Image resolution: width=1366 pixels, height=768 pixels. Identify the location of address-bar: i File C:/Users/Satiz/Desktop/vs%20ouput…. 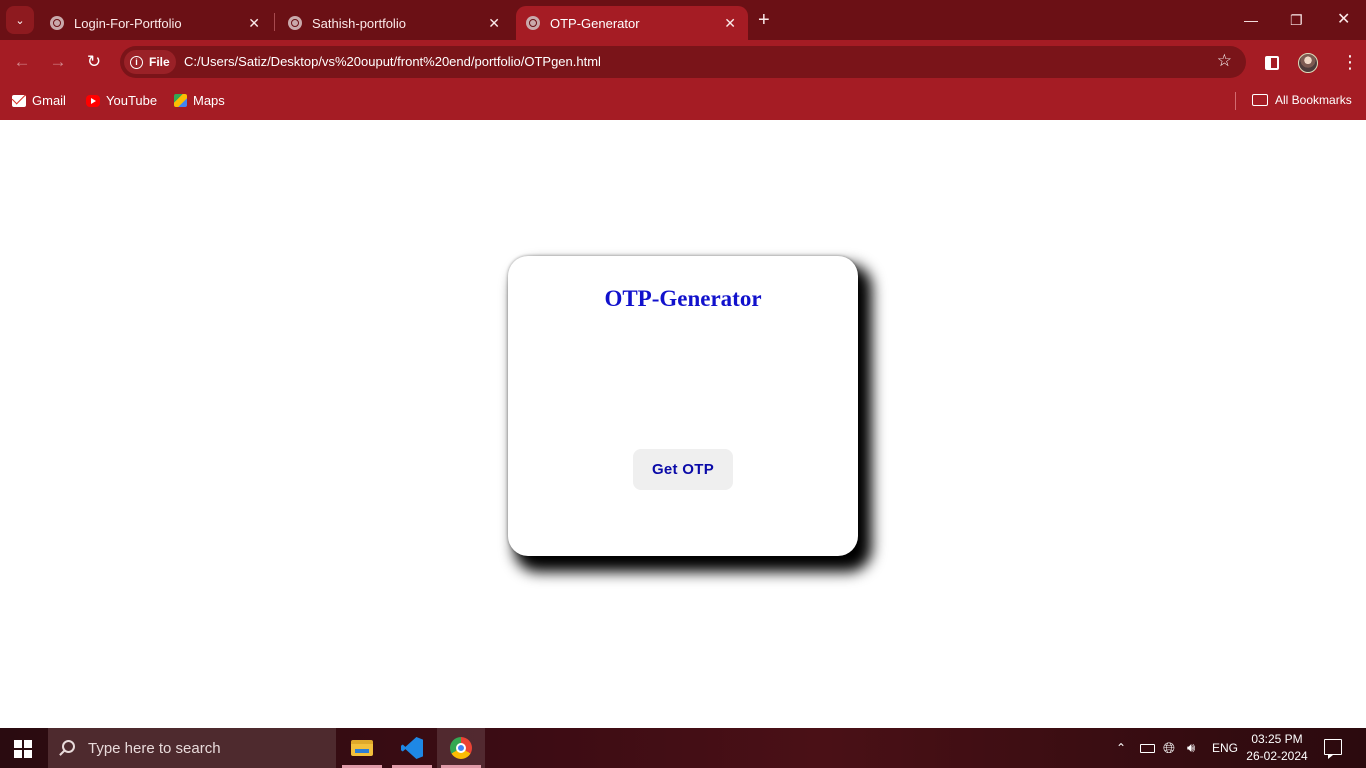
(683, 62).